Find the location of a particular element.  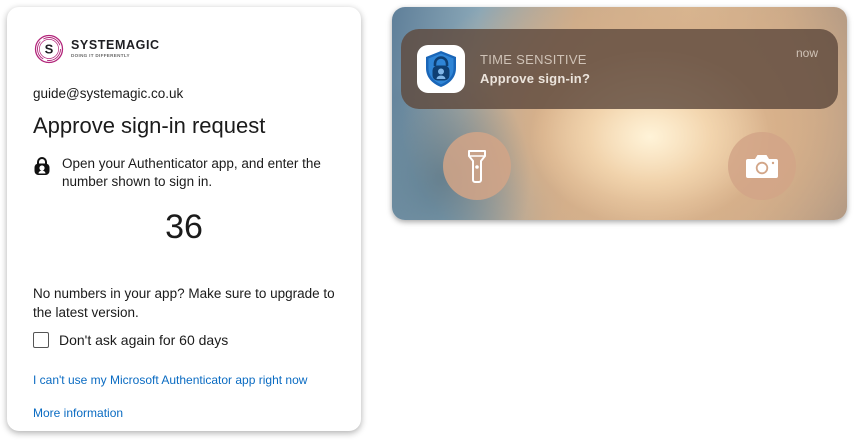

flashlight-icon is located at coordinates (477, 166).